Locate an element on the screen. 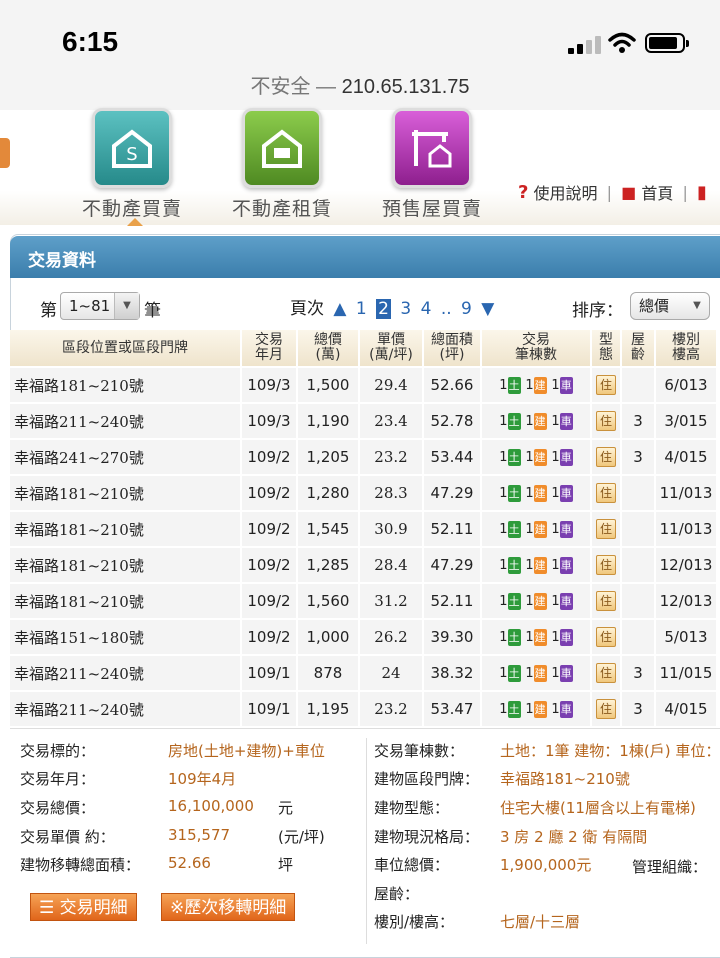 The image size is (720, 958). cell-unit-price: 23.4 is located at coordinates (392, 422).